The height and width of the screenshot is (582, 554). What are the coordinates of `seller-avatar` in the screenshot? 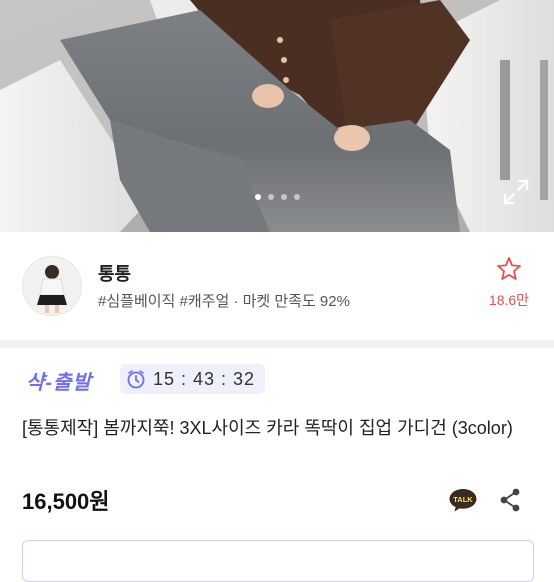 It's located at (52, 286).